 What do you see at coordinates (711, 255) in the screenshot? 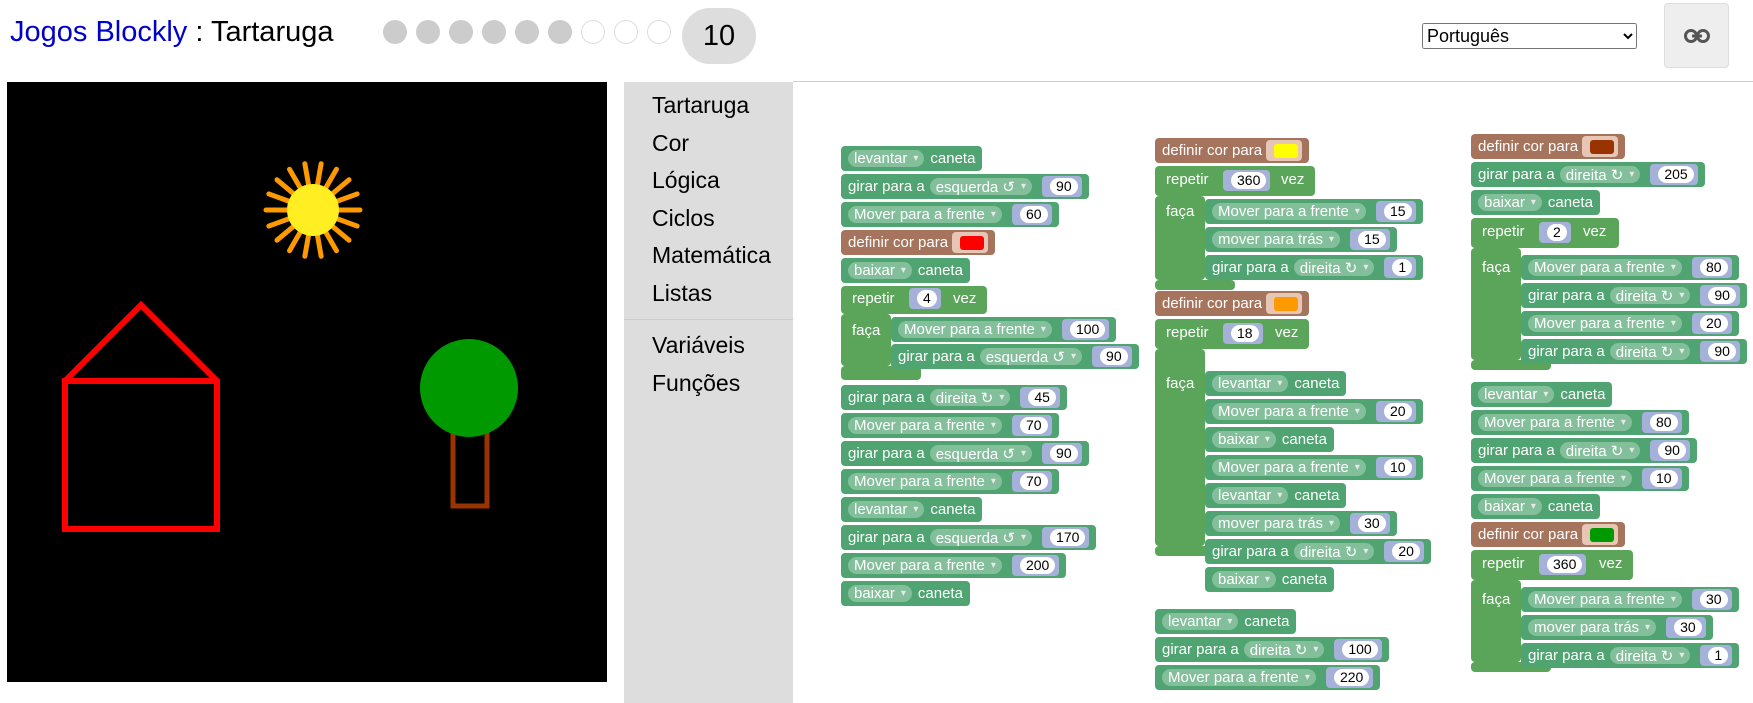
I see `toolbox-category: Matemática` at bounding box center [711, 255].